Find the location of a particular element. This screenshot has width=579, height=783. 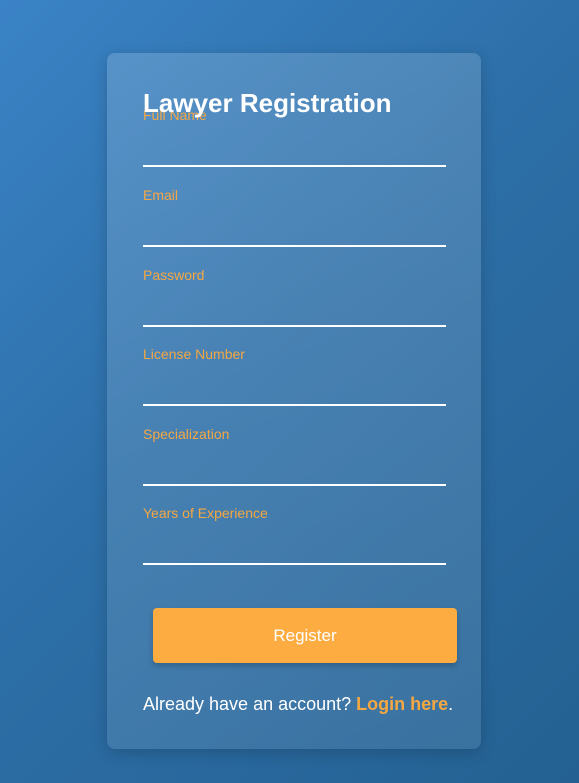

license-number-label: License Number is located at coordinates (194, 354).